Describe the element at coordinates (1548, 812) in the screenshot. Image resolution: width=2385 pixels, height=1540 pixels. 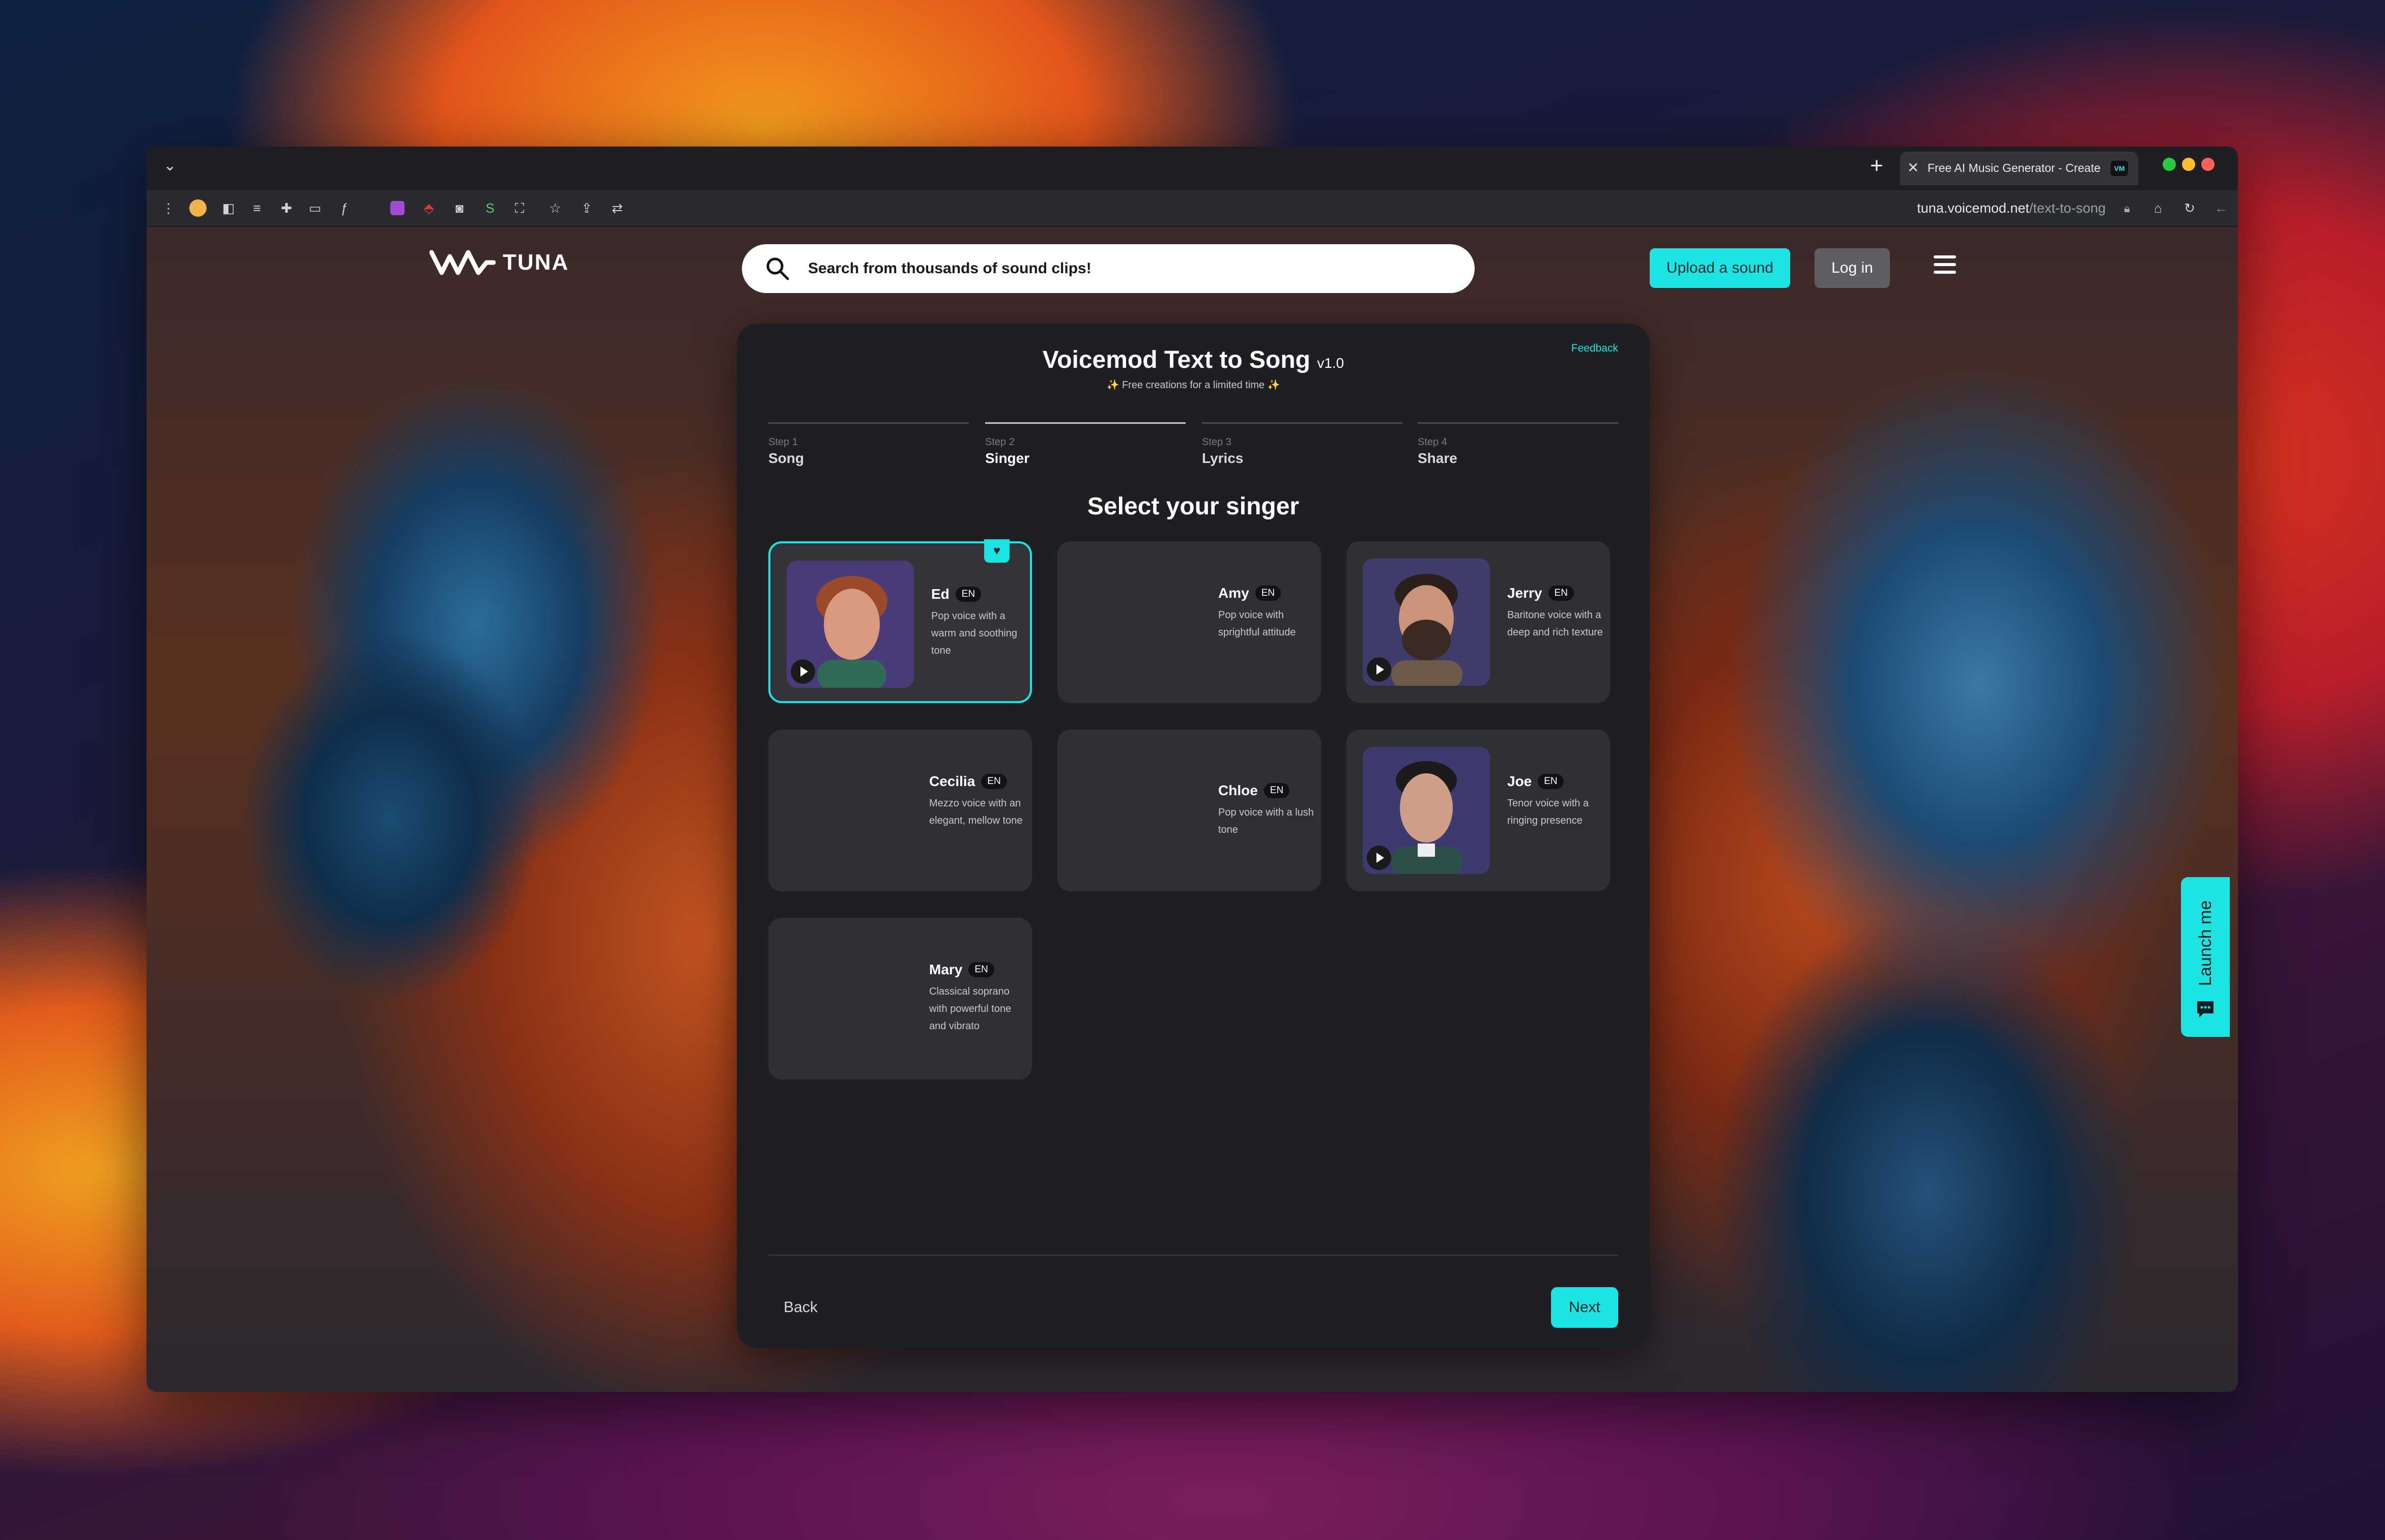
I see `singer-description: Tenor voice with a ringing presence` at that location.